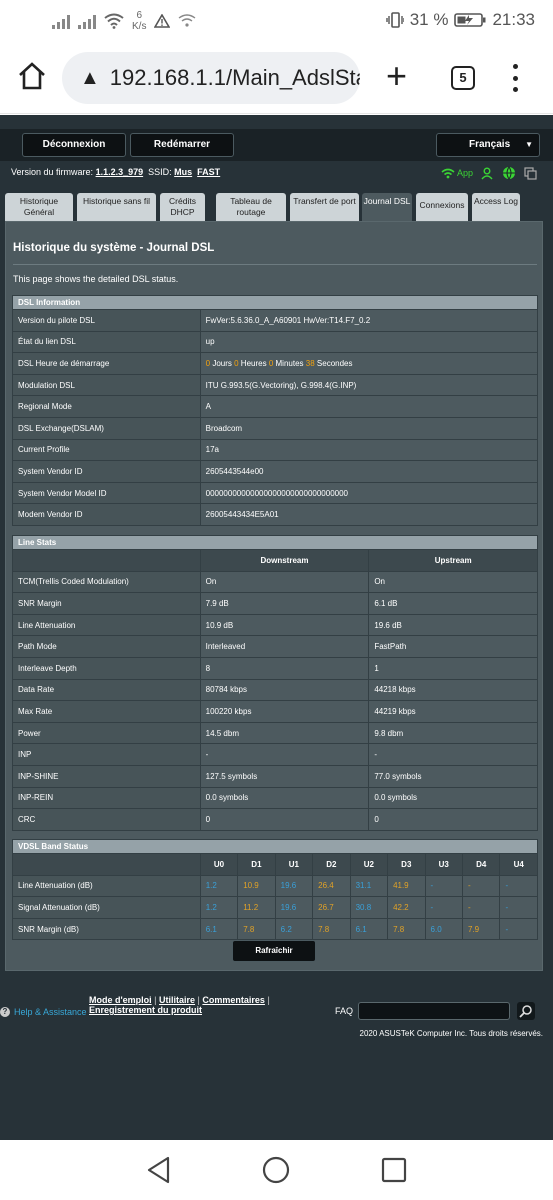 The width and height of the screenshot is (553, 1200). What do you see at coordinates (284, 754) in the screenshot?
I see `downstream-value: -` at bounding box center [284, 754].